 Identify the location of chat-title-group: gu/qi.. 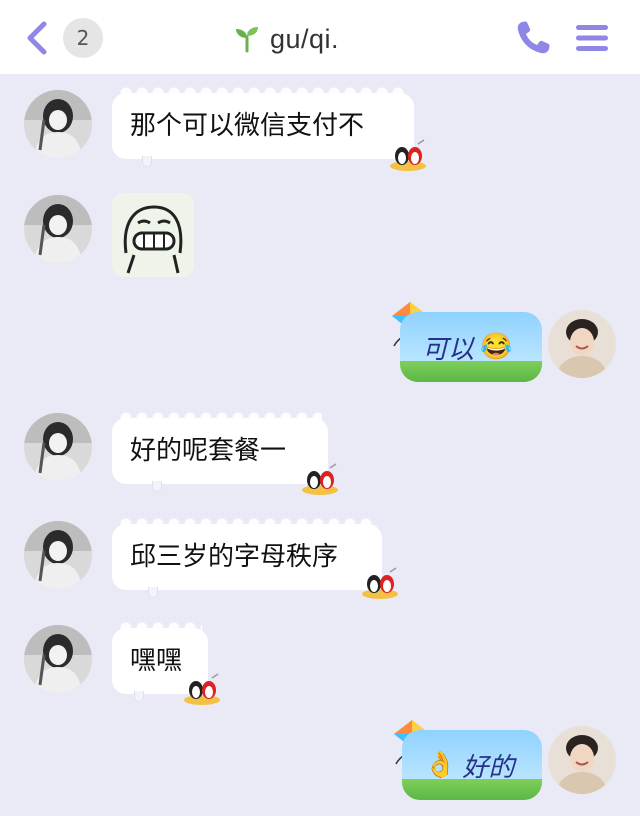
(285, 39).